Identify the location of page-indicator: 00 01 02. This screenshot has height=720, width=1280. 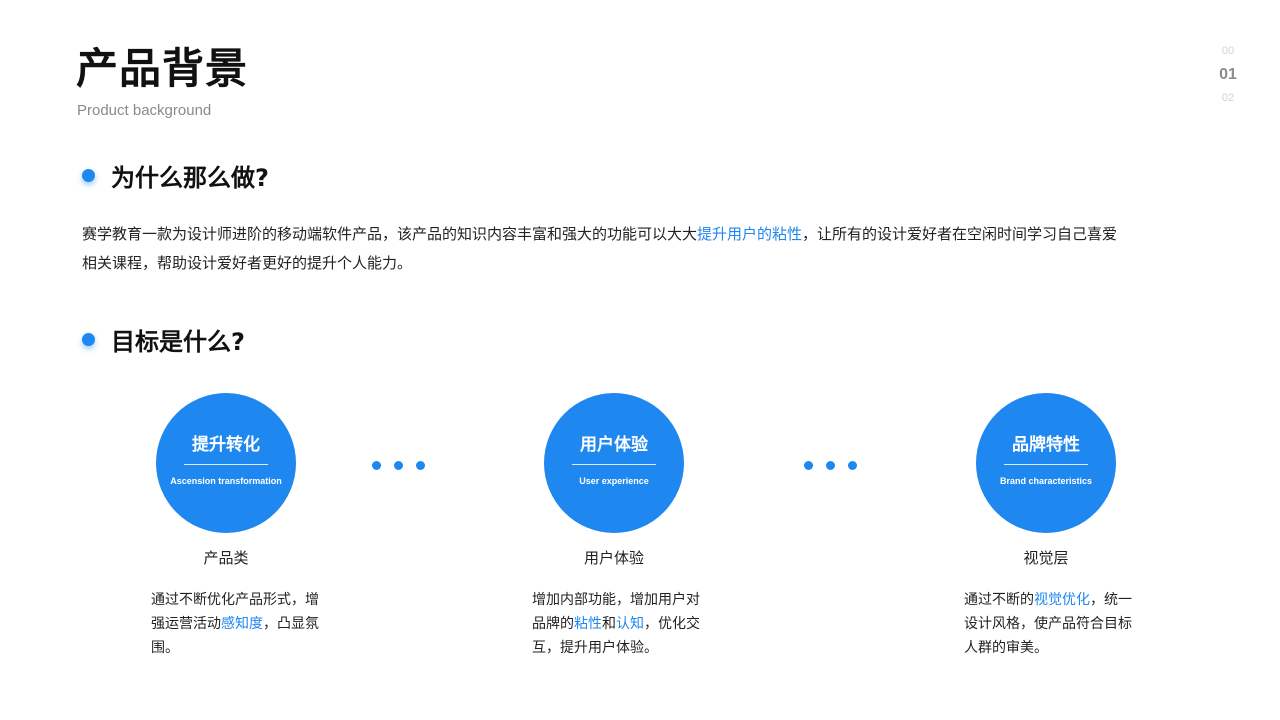
(1228, 75).